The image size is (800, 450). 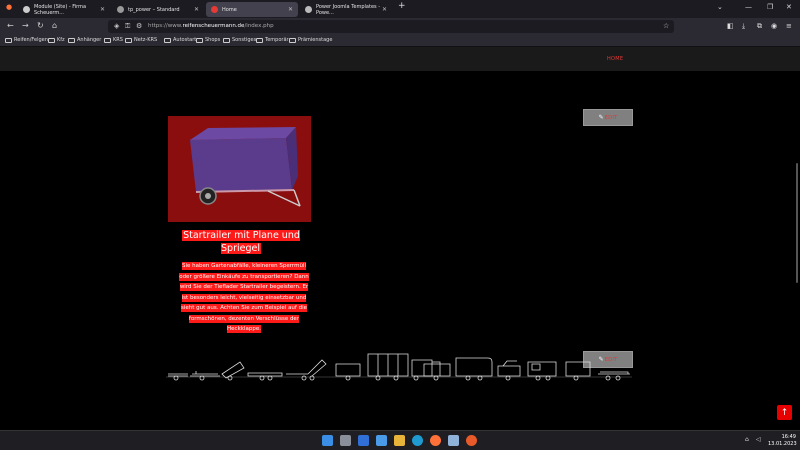 What do you see at coordinates (241, 242) in the screenshot?
I see `product-title: Startrailer mit Plane und Spriegel` at bounding box center [241, 242].